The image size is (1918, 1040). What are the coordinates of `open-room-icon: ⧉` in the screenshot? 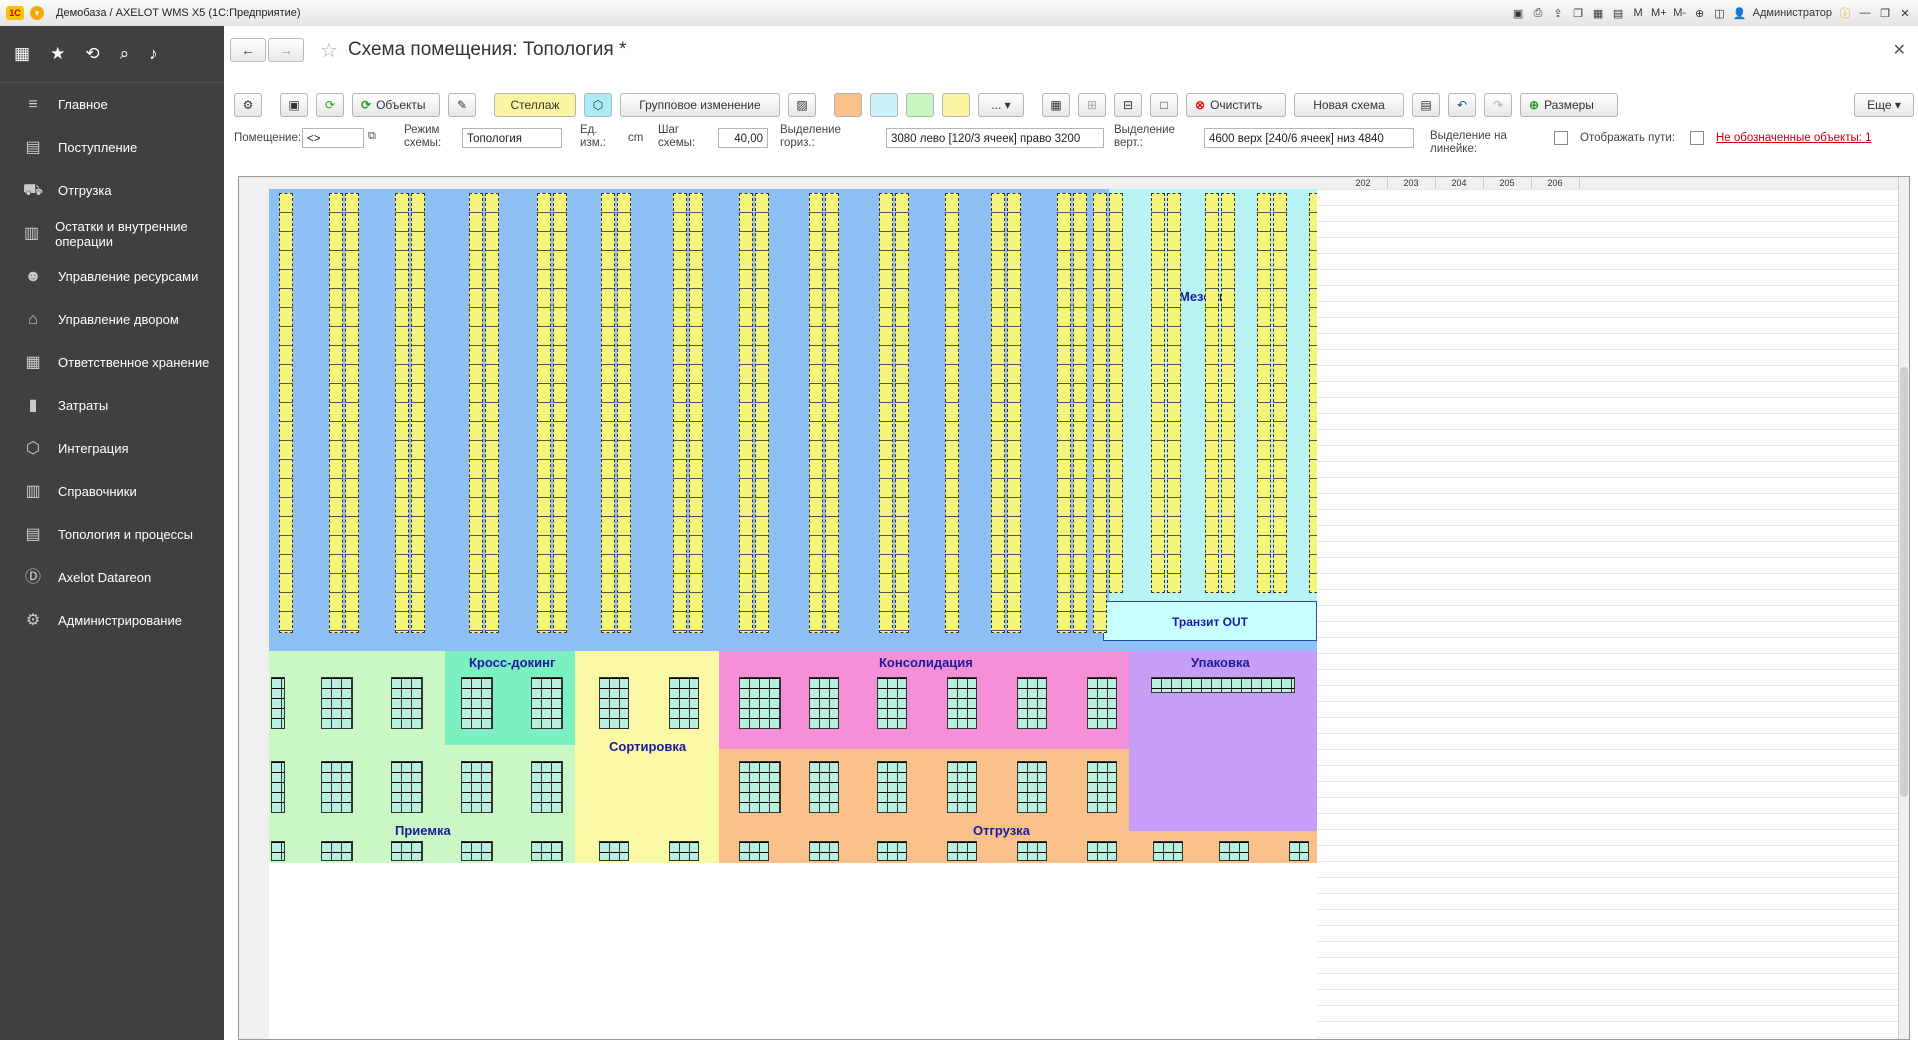 It's located at (372, 136).